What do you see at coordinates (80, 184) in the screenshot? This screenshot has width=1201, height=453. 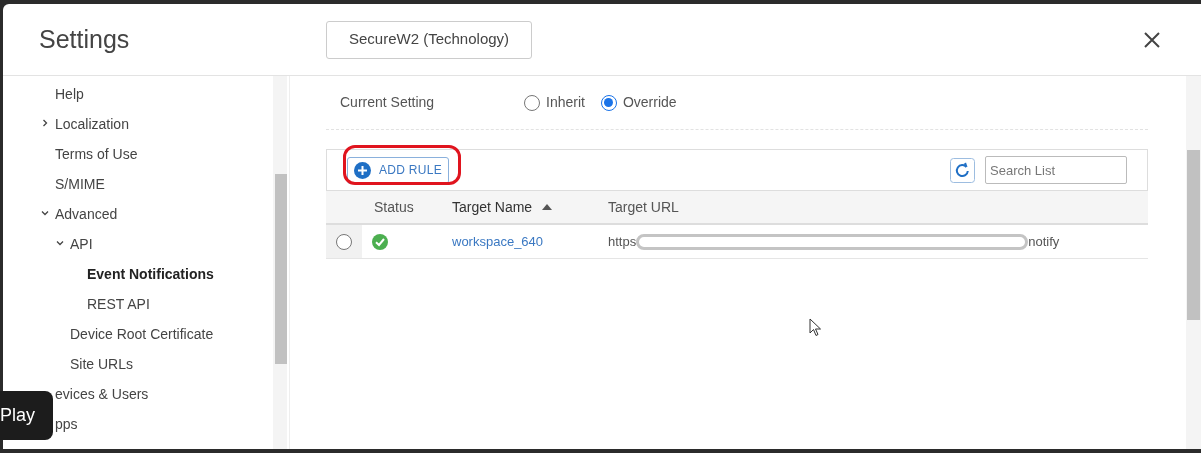 I see `sidebar-item: S/MIME` at bounding box center [80, 184].